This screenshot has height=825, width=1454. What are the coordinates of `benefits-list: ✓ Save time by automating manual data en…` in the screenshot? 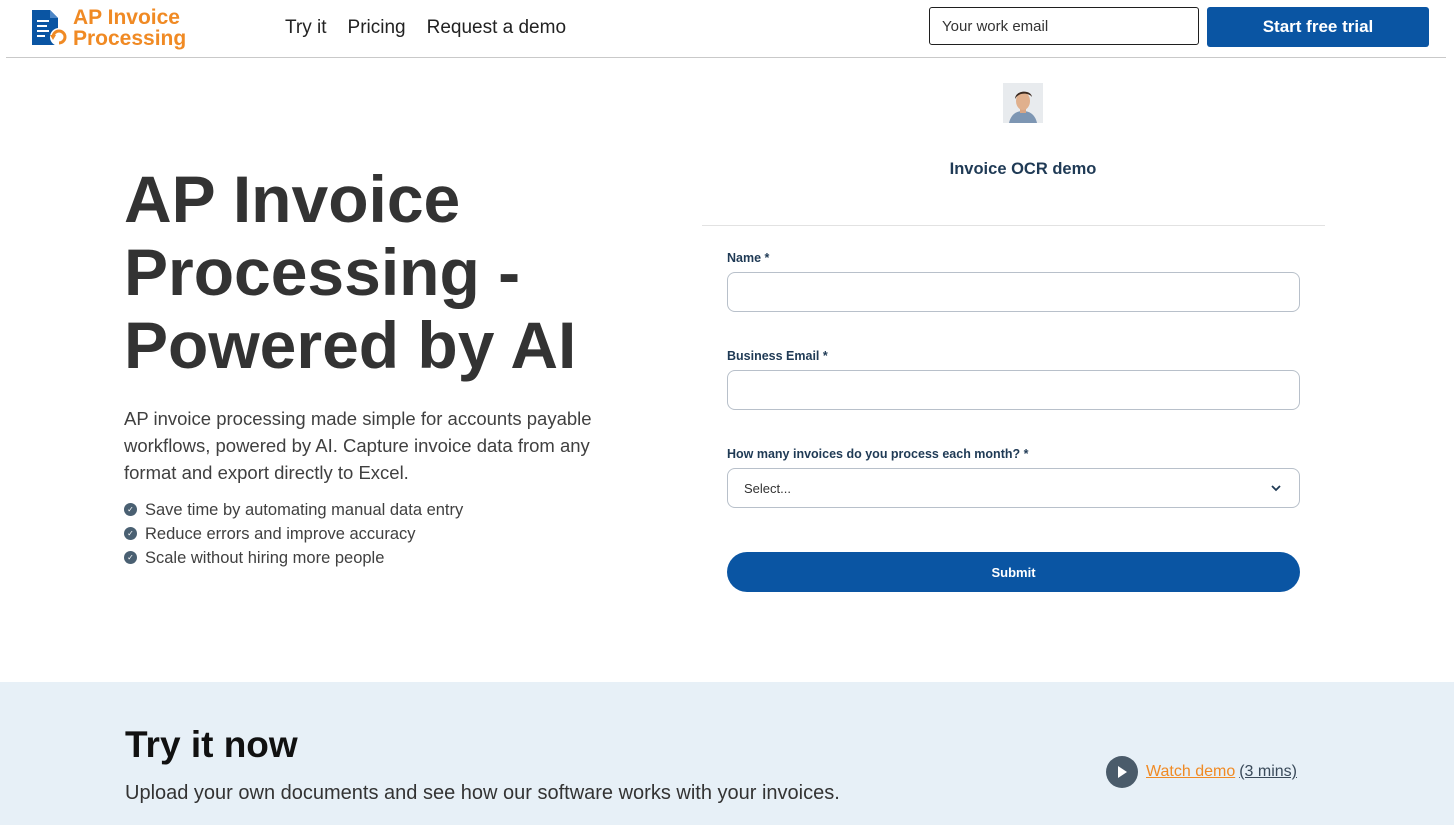 It's located at (293, 537).